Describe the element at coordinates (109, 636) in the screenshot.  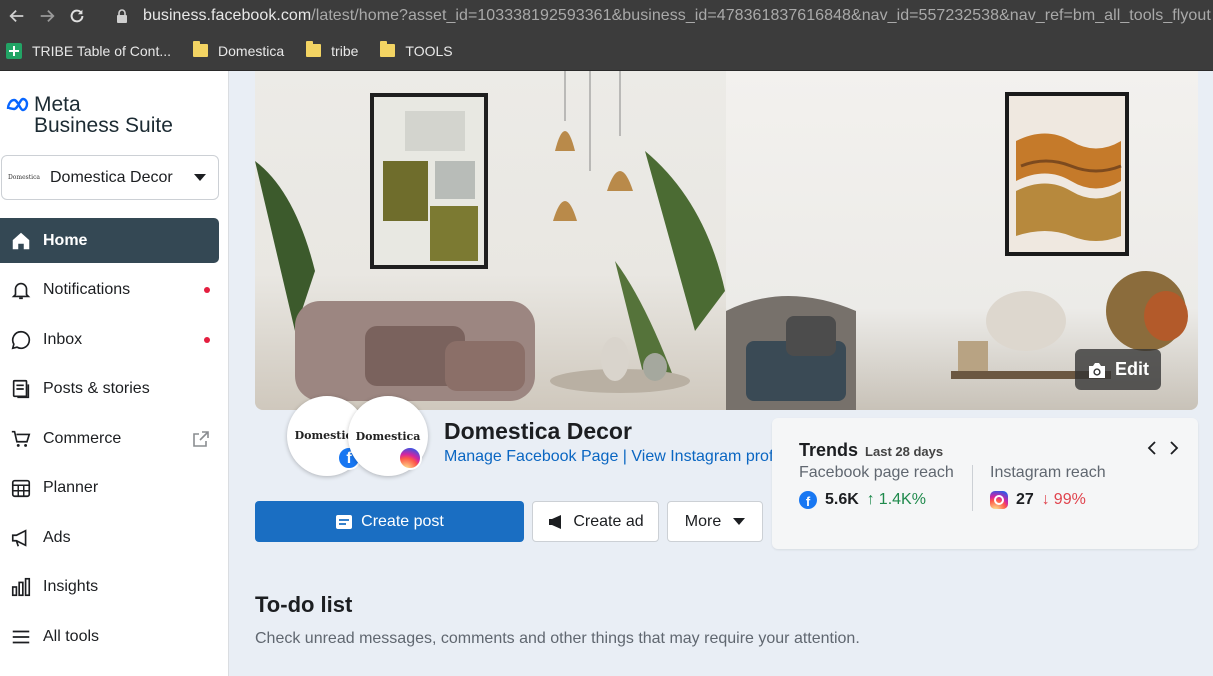
I see `sidebar-item-all-tools: All tools` at that location.